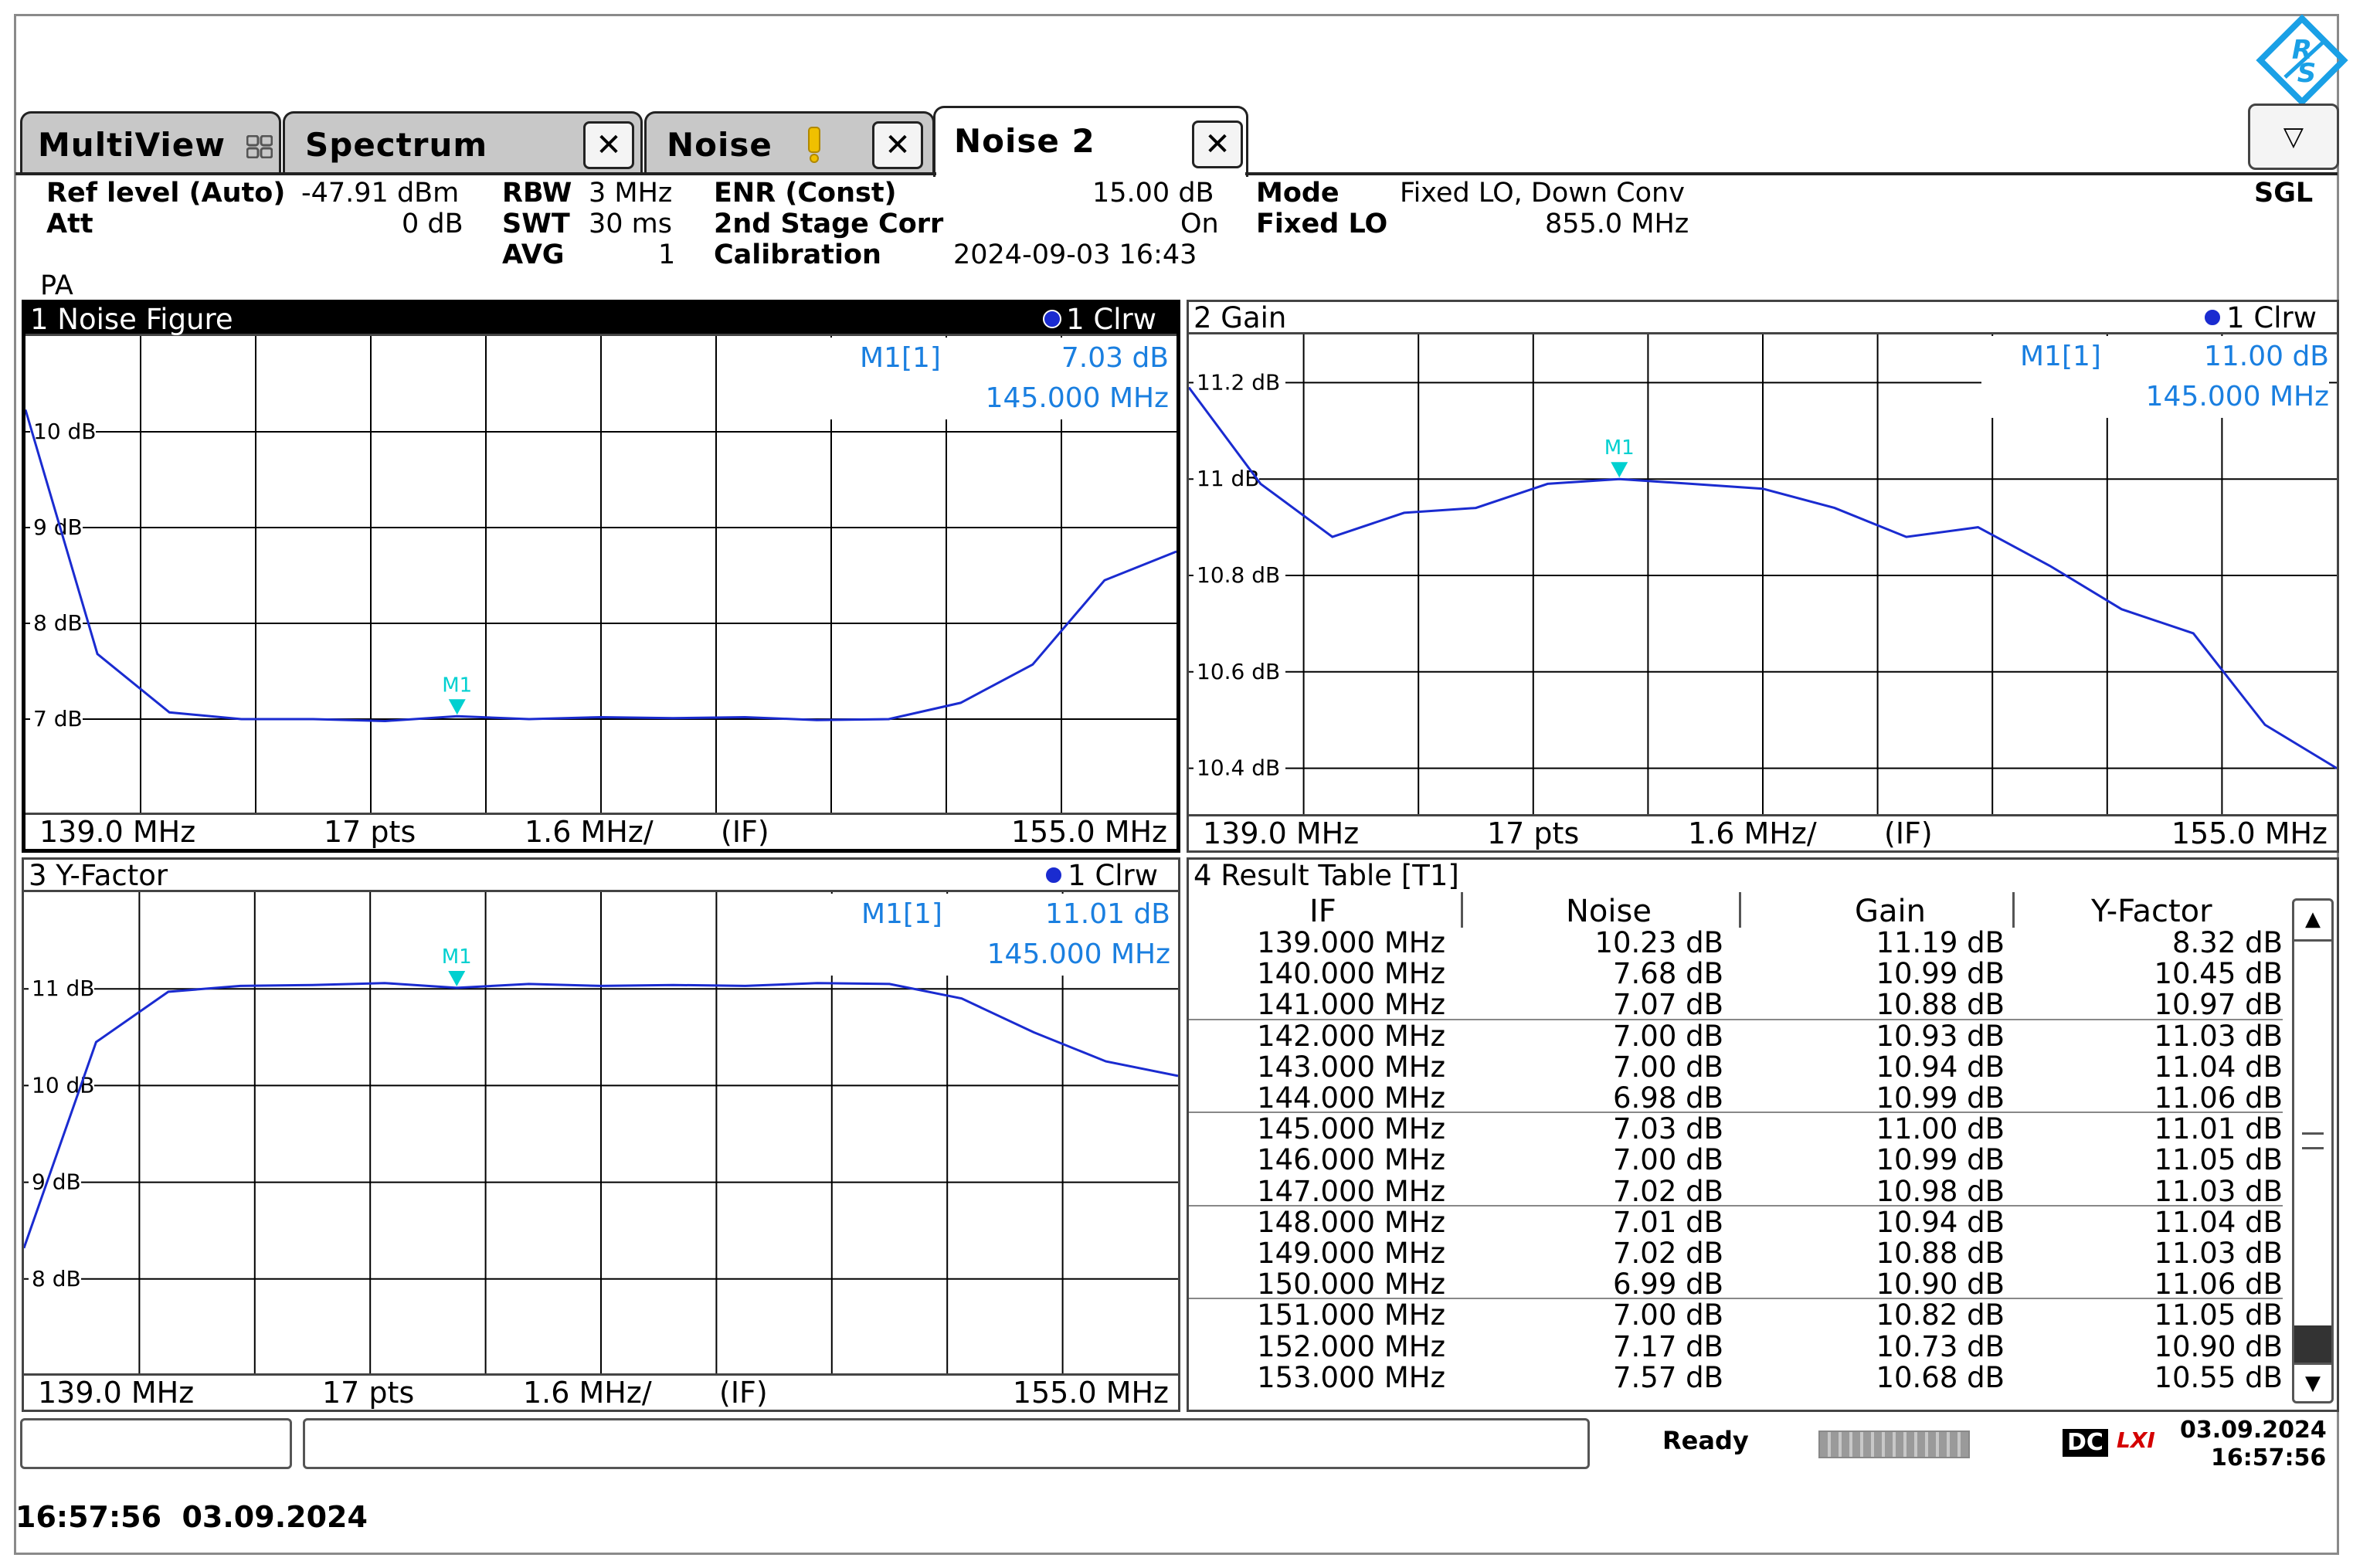 The image size is (2353, 1568). I want to click on table-cell: 147.000 MHz, so click(1351, 1191).